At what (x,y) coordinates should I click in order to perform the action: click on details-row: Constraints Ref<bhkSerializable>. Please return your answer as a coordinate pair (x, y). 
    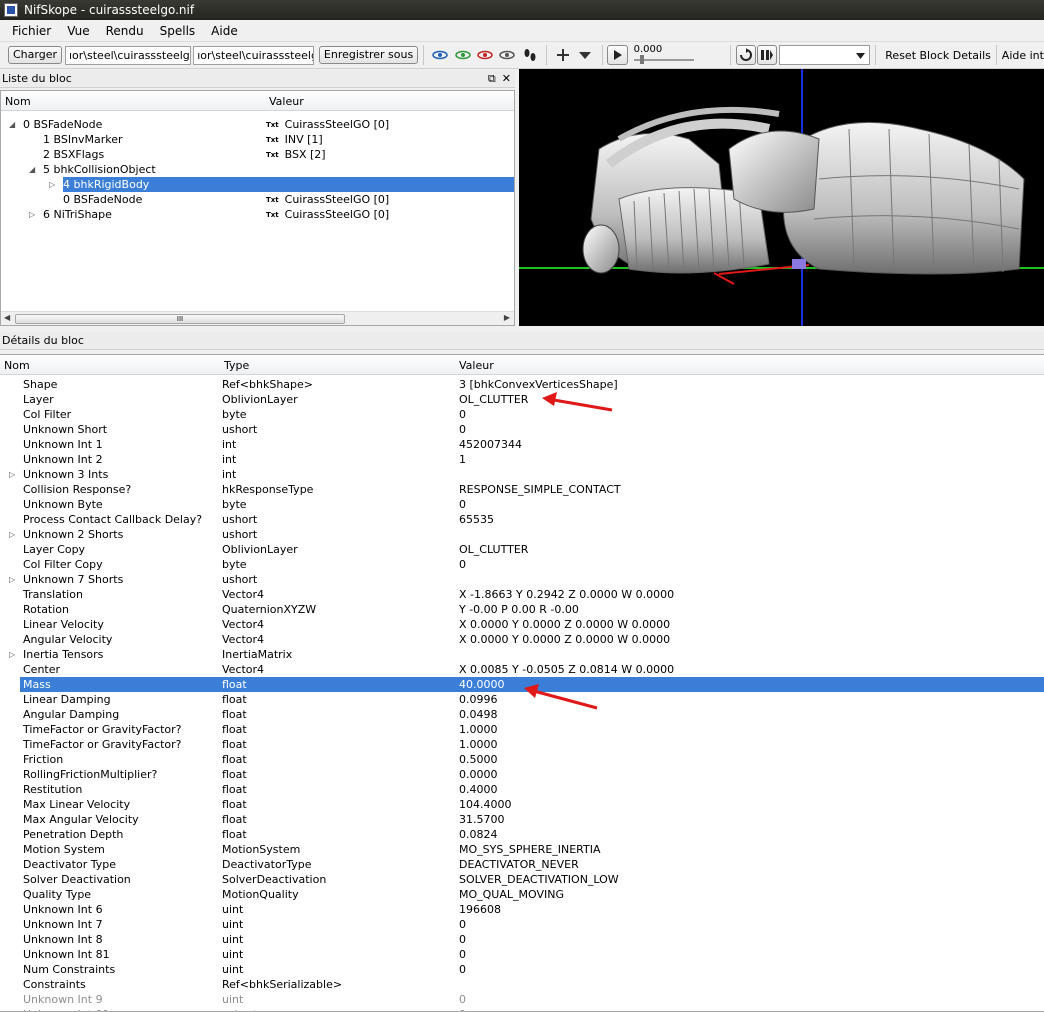
    Looking at the image, I should click on (522, 984).